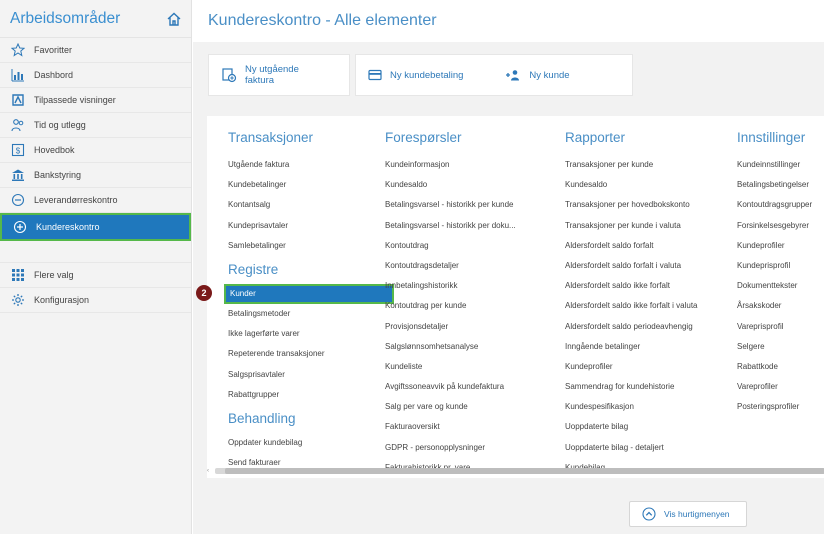  What do you see at coordinates (311, 354) in the screenshot?
I see `menu-item: Repeterende transaksjoner` at bounding box center [311, 354].